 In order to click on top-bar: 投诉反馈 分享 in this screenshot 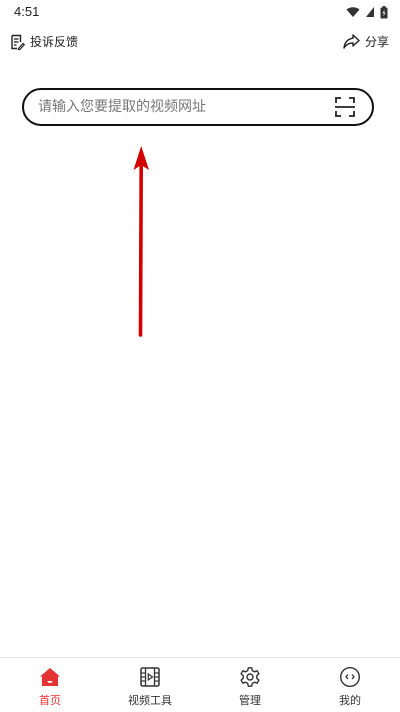, I will do `click(200, 43)`.